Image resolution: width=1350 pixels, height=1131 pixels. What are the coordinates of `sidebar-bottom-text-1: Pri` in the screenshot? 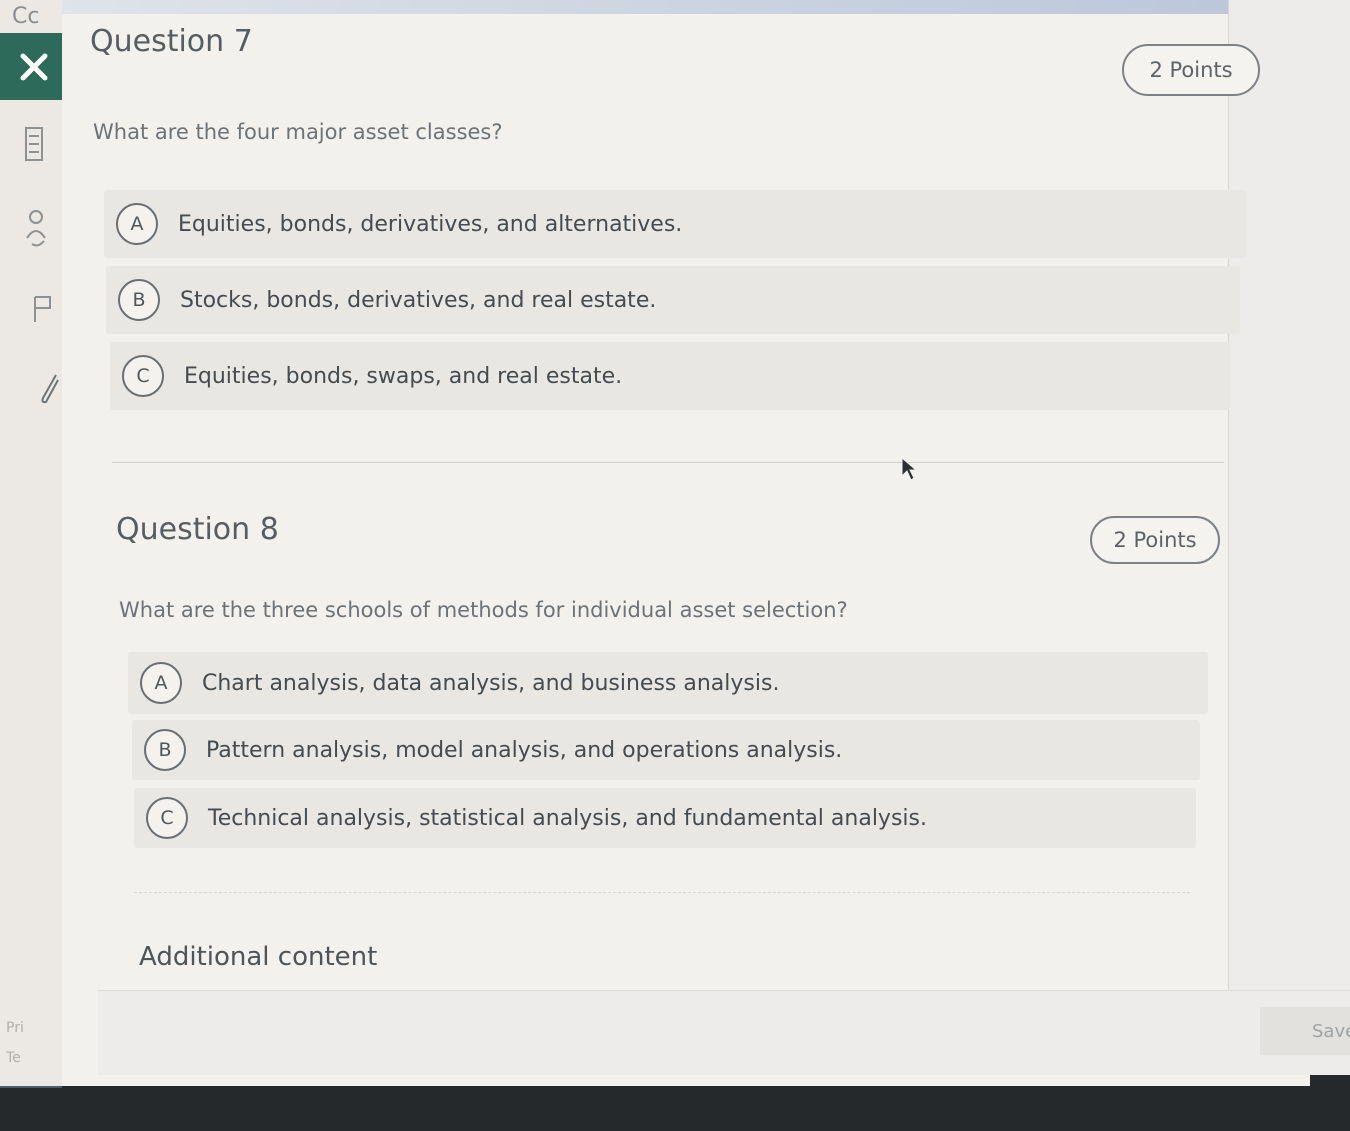 It's located at (15, 1028).